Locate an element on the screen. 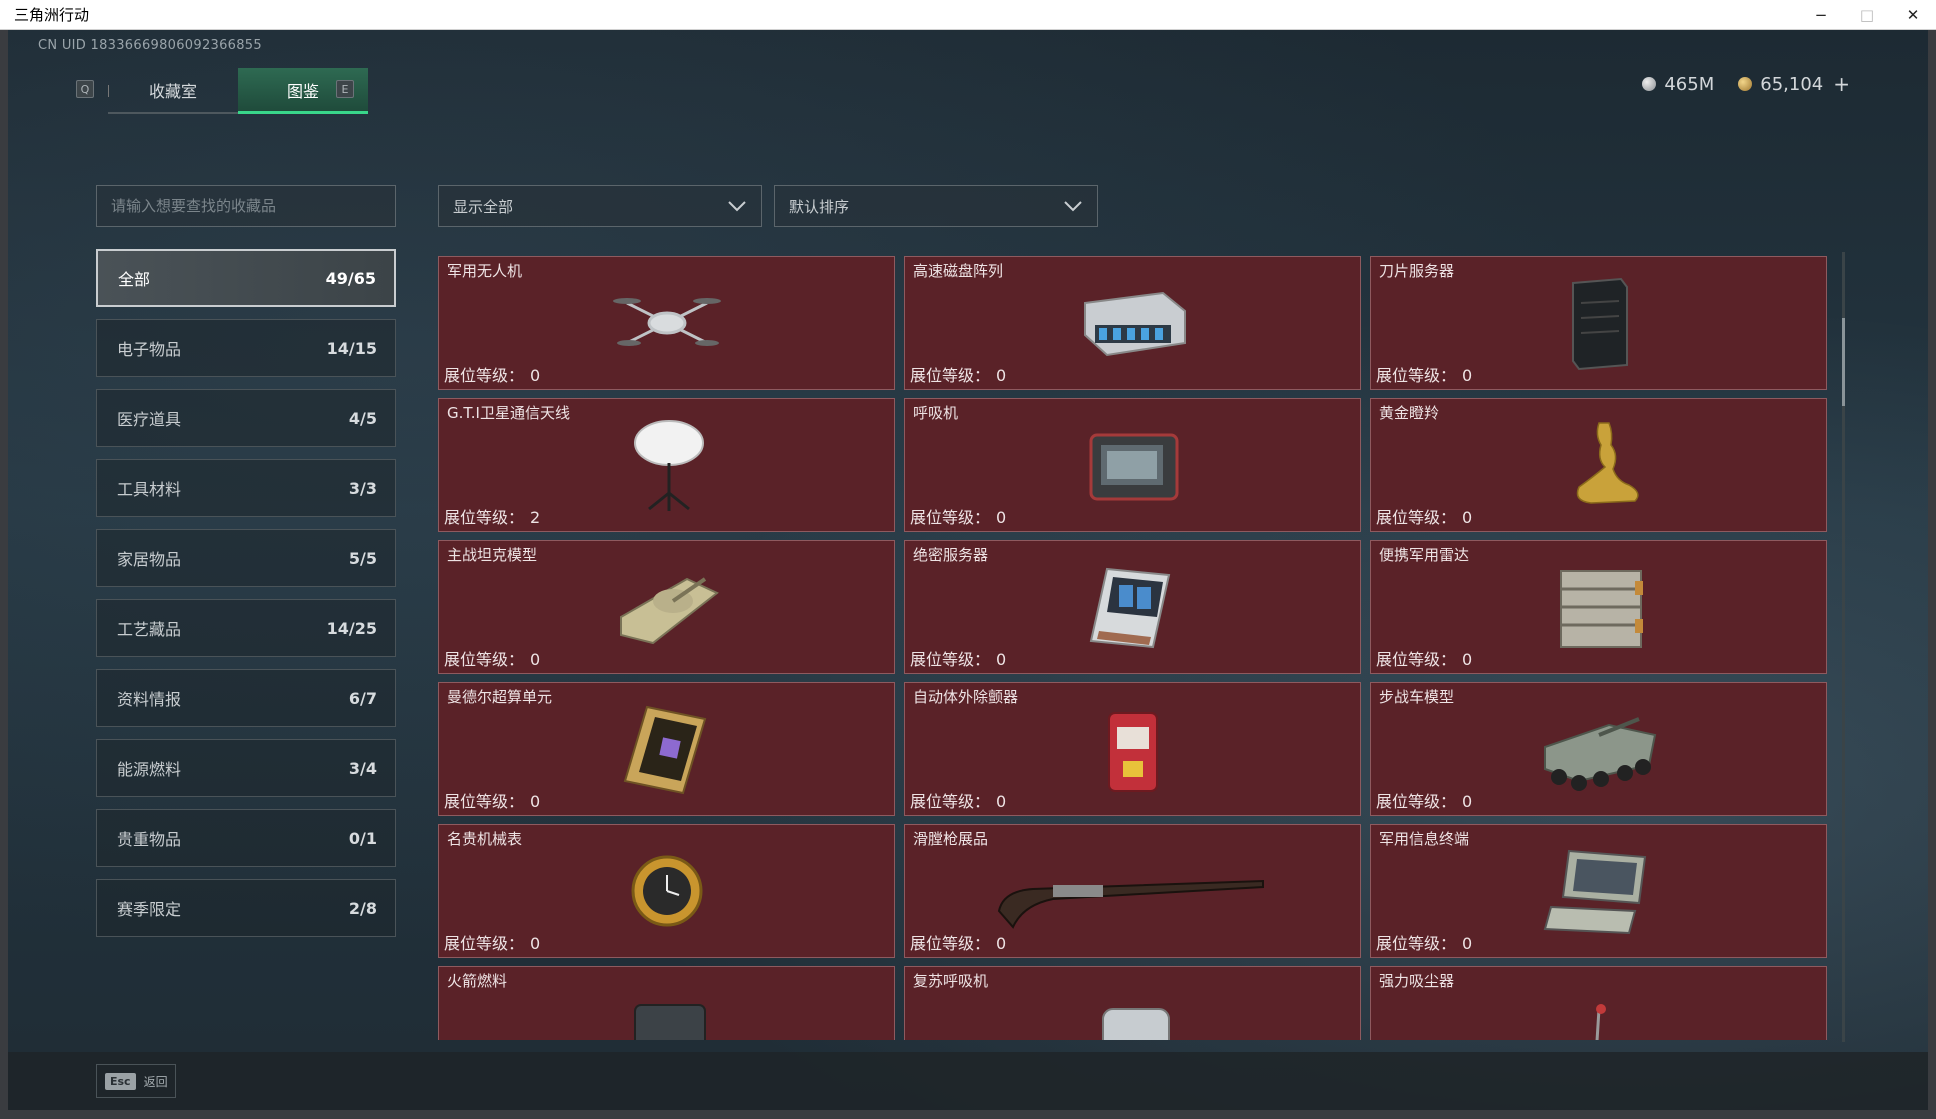 The height and width of the screenshot is (1119, 1936). category-count: 0/1 is located at coordinates (362, 838).